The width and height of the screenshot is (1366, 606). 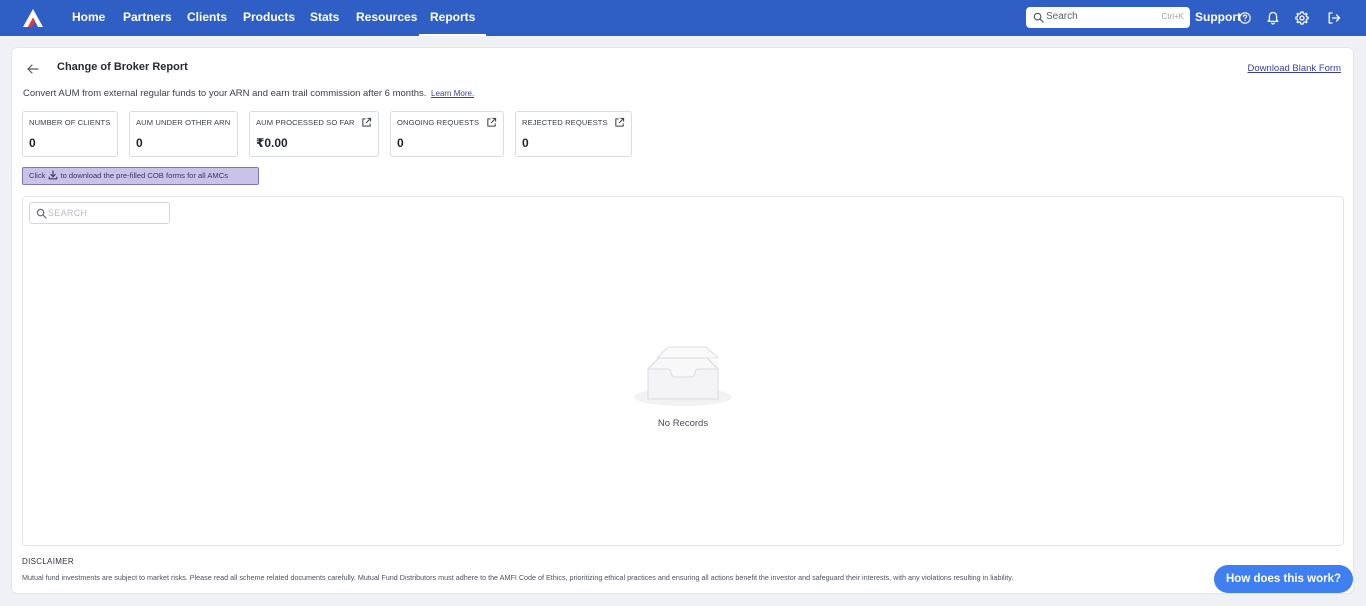 What do you see at coordinates (452, 18) in the screenshot?
I see `nav-reports: Reports` at bounding box center [452, 18].